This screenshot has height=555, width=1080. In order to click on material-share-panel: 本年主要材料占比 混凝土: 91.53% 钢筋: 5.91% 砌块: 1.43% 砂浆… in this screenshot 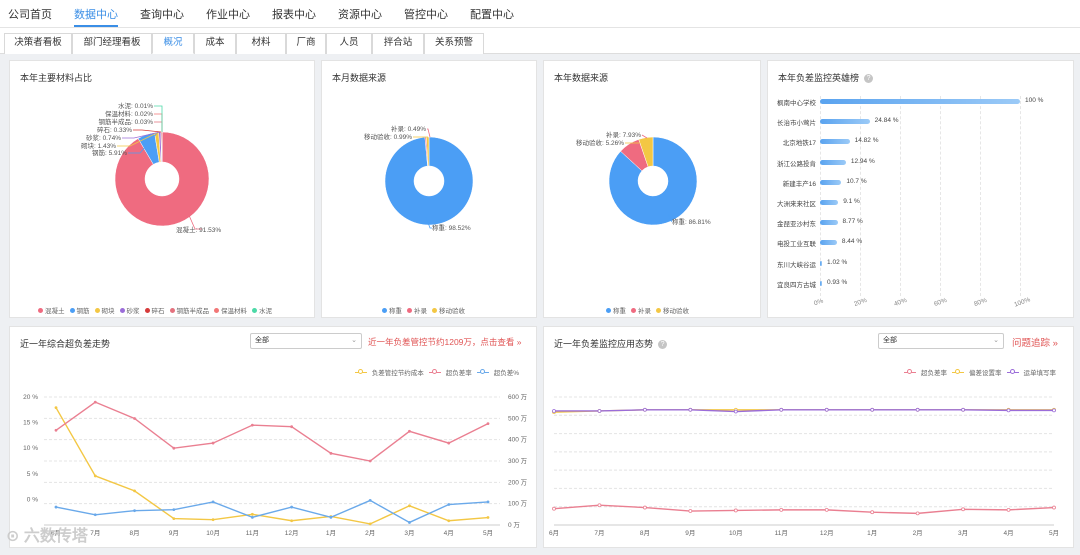, I will do `click(162, 189)`.